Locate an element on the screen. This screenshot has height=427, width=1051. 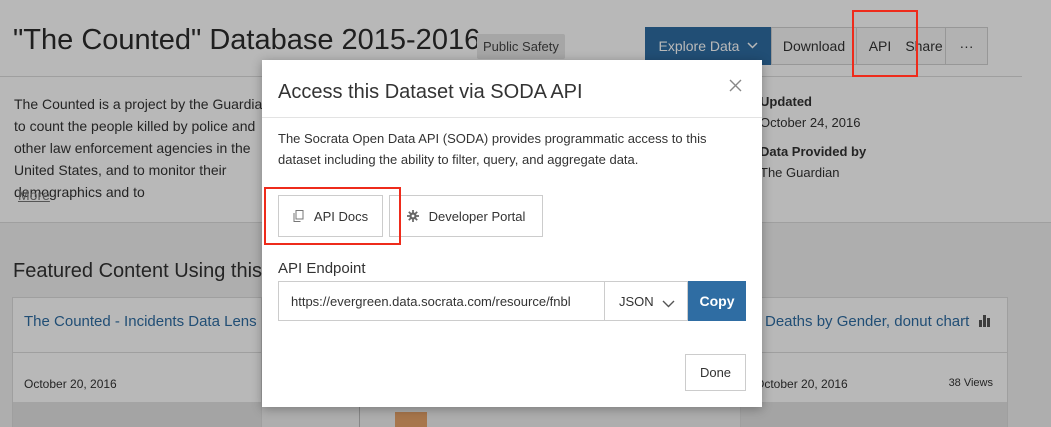
copy-icon is located at coordinates (298, 216).